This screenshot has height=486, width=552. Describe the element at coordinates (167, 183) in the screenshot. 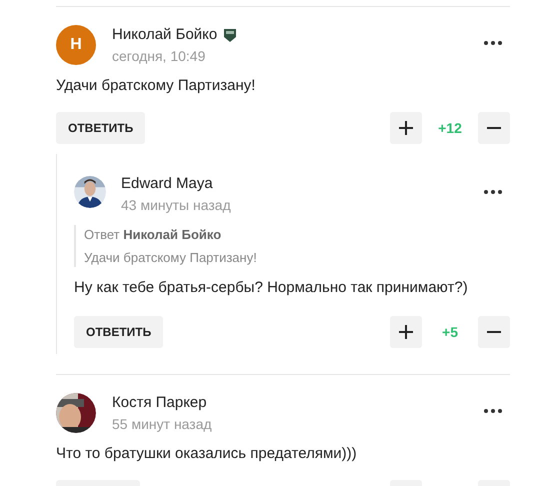

I see `author-name: Edward Maya` at that location.